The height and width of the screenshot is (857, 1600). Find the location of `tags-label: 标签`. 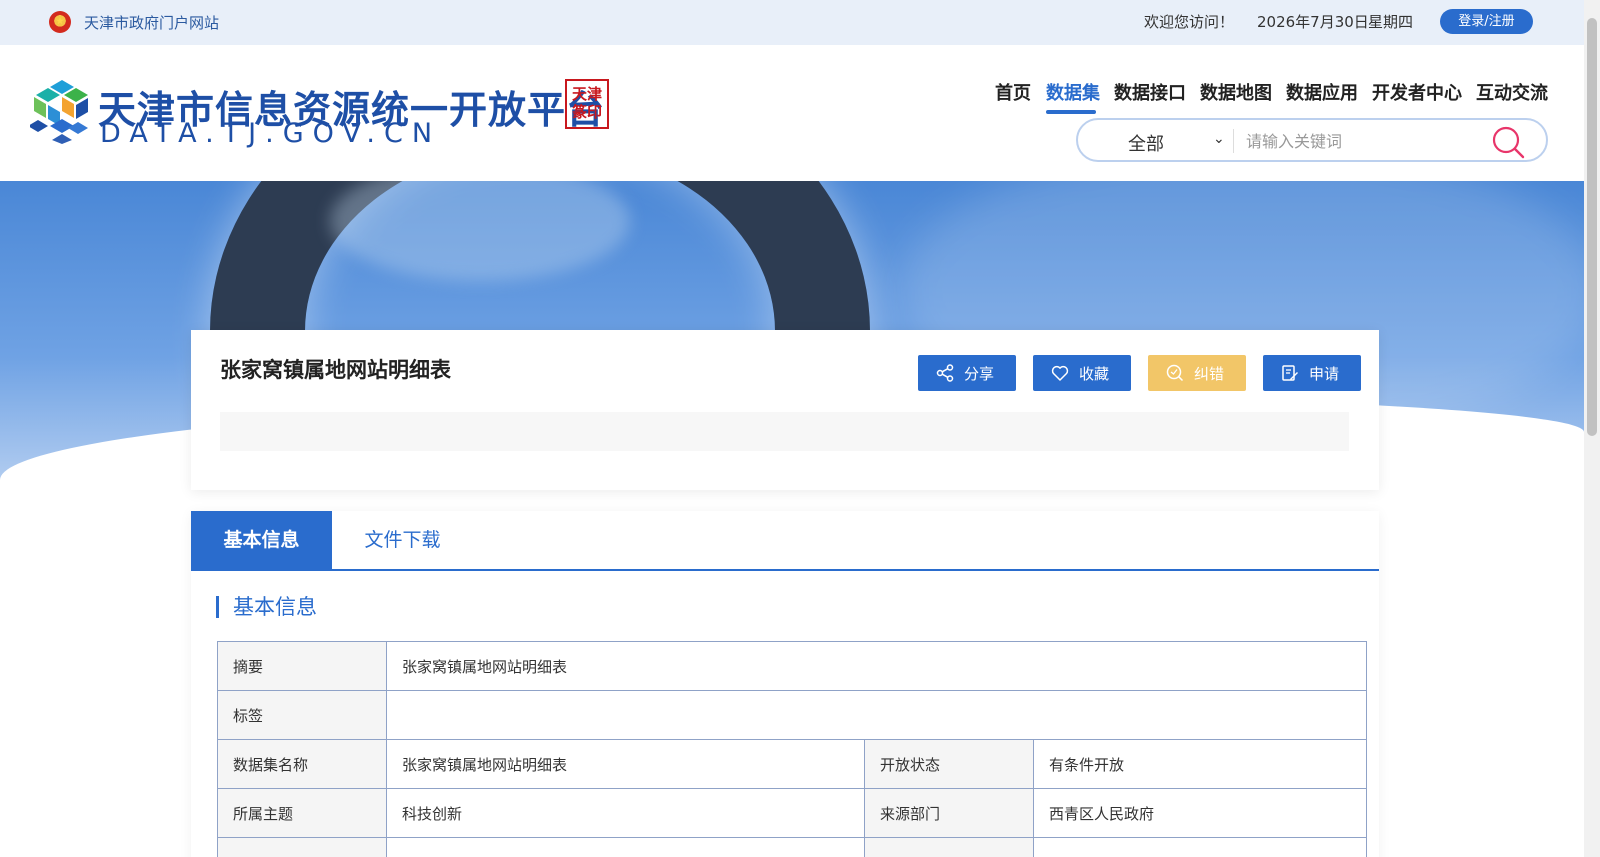

tags-label: 标签 is located at coordinates (302, 715).